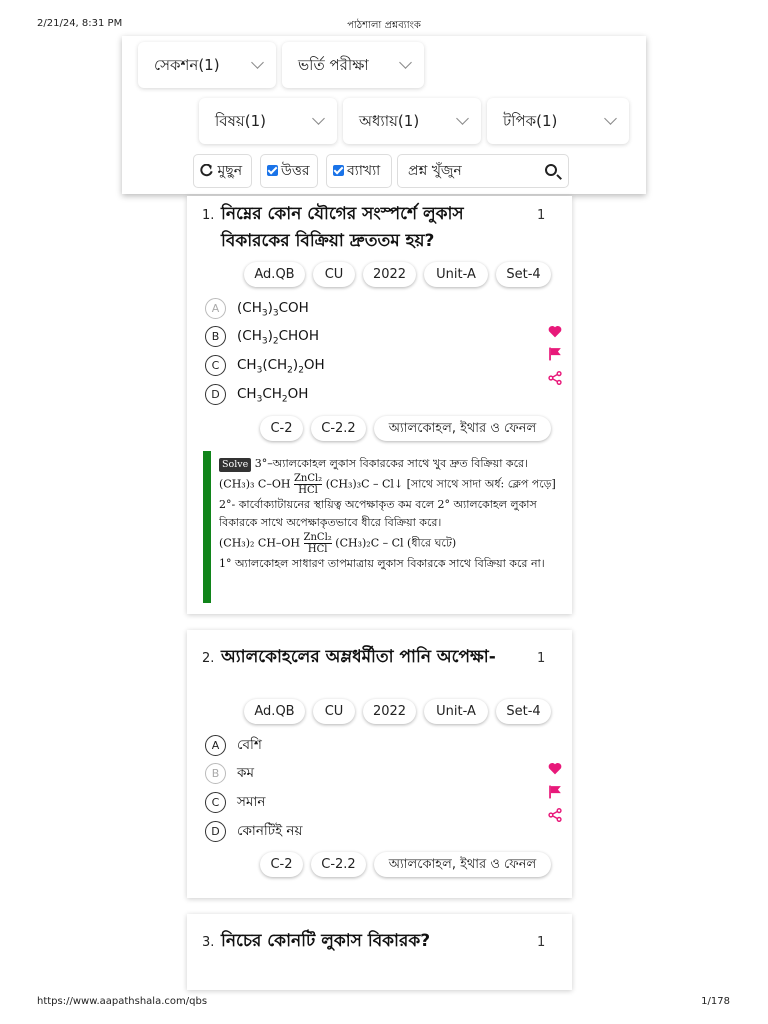 This screenshot has height=1024, width=768. I want to click on equation-right: (CH₃)₂C – Cl (ধীরে ঘটে), so click(396, 543).